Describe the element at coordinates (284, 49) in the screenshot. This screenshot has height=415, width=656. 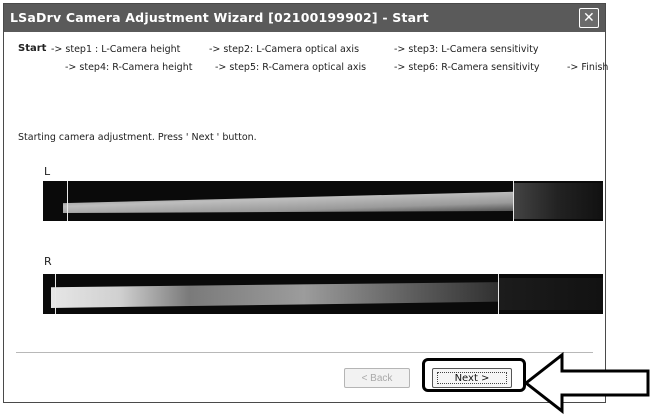
I see `step-2: -> step2: L-Camera optical axis` at that location.